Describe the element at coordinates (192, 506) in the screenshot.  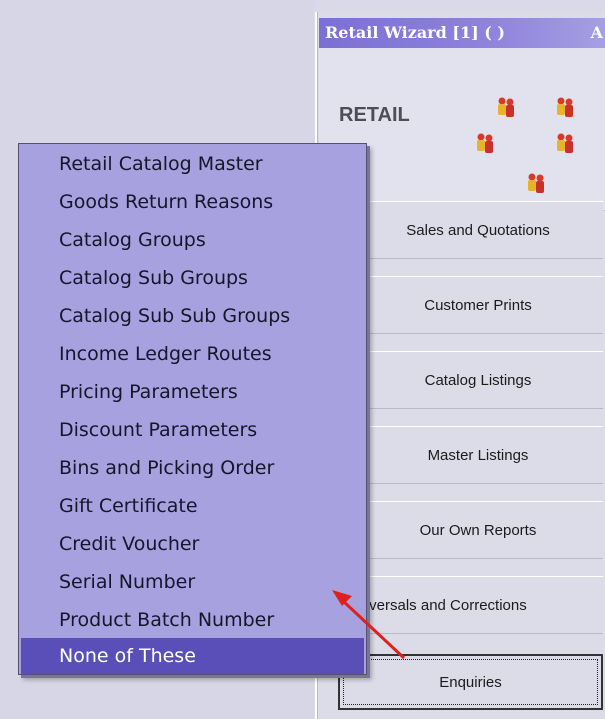
I see `menu-item-gift-certificate: Gift Certificate` at that location.